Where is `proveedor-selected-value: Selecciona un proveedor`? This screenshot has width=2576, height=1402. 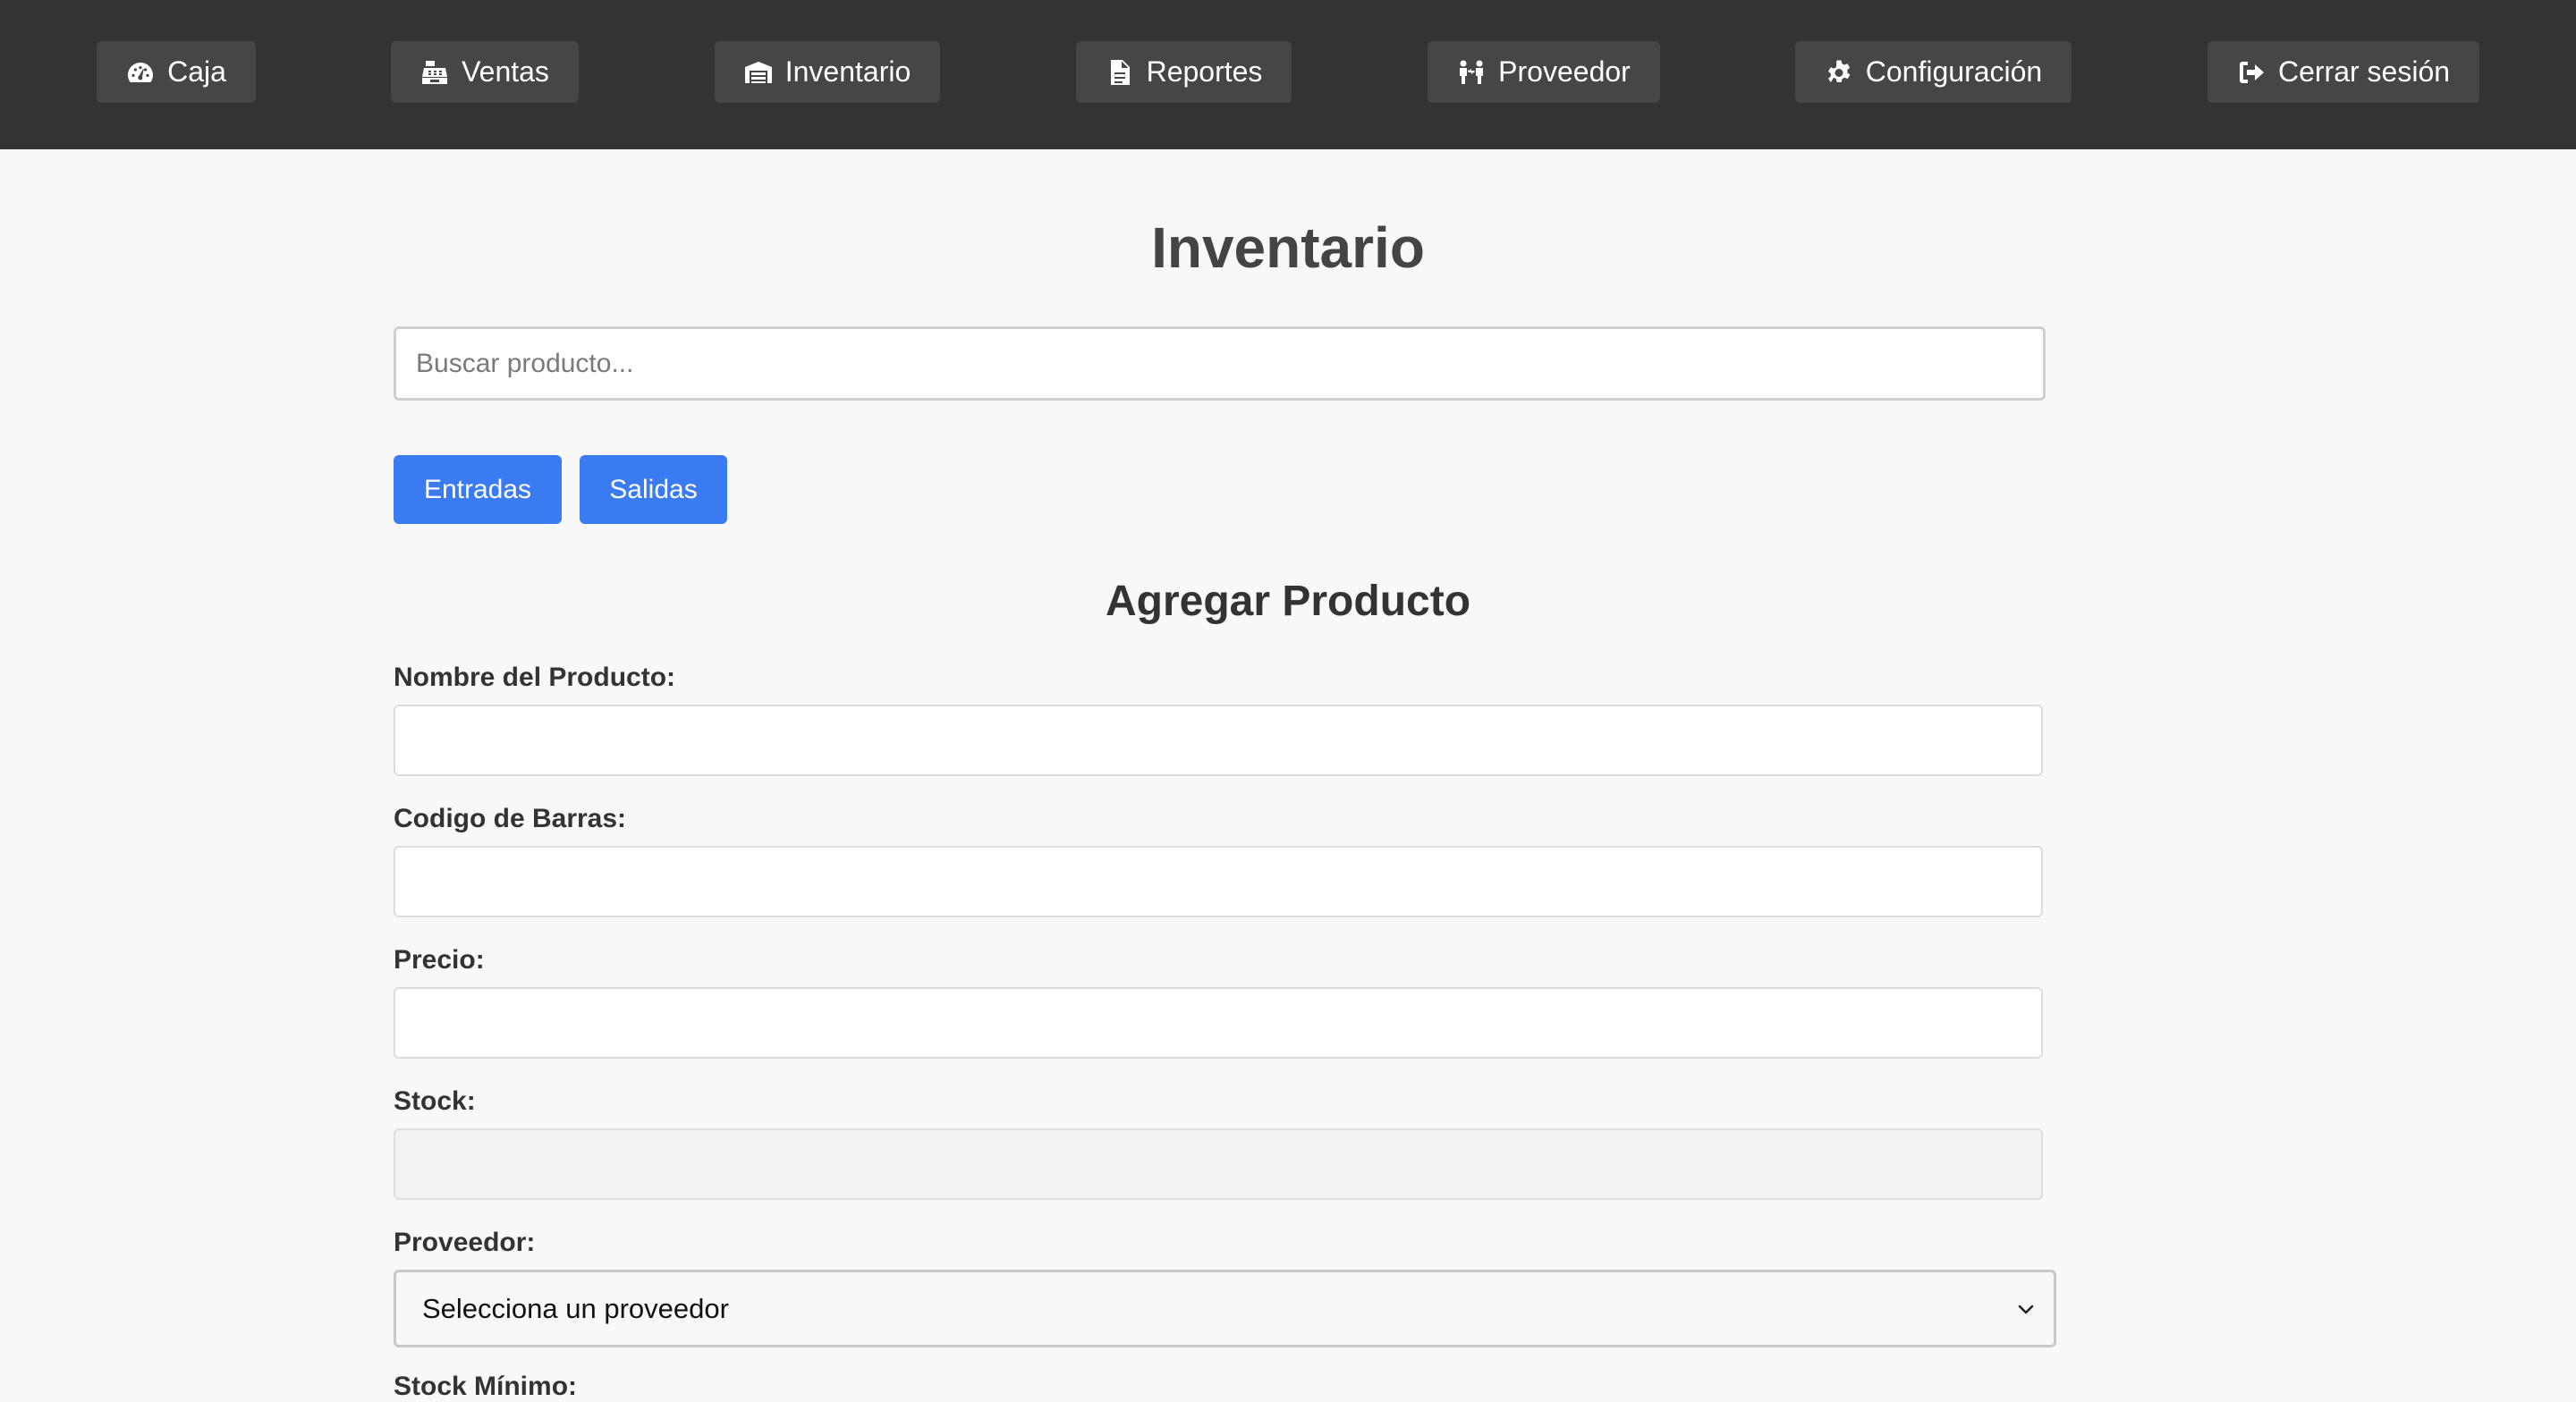 proveedor-selected-value: Selecciona un proveedor is located at coordinates (575, 1308).